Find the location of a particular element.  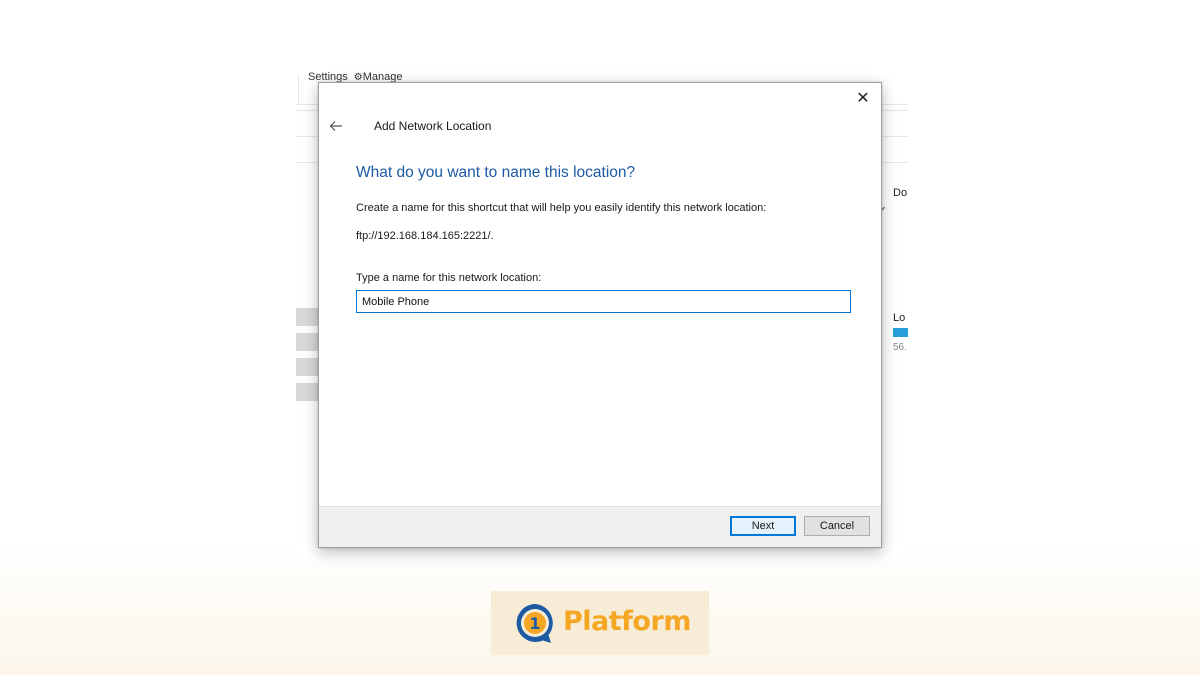

network-address: ftp://192.168.184.165:2221/. is located at coordinates (425, 236).